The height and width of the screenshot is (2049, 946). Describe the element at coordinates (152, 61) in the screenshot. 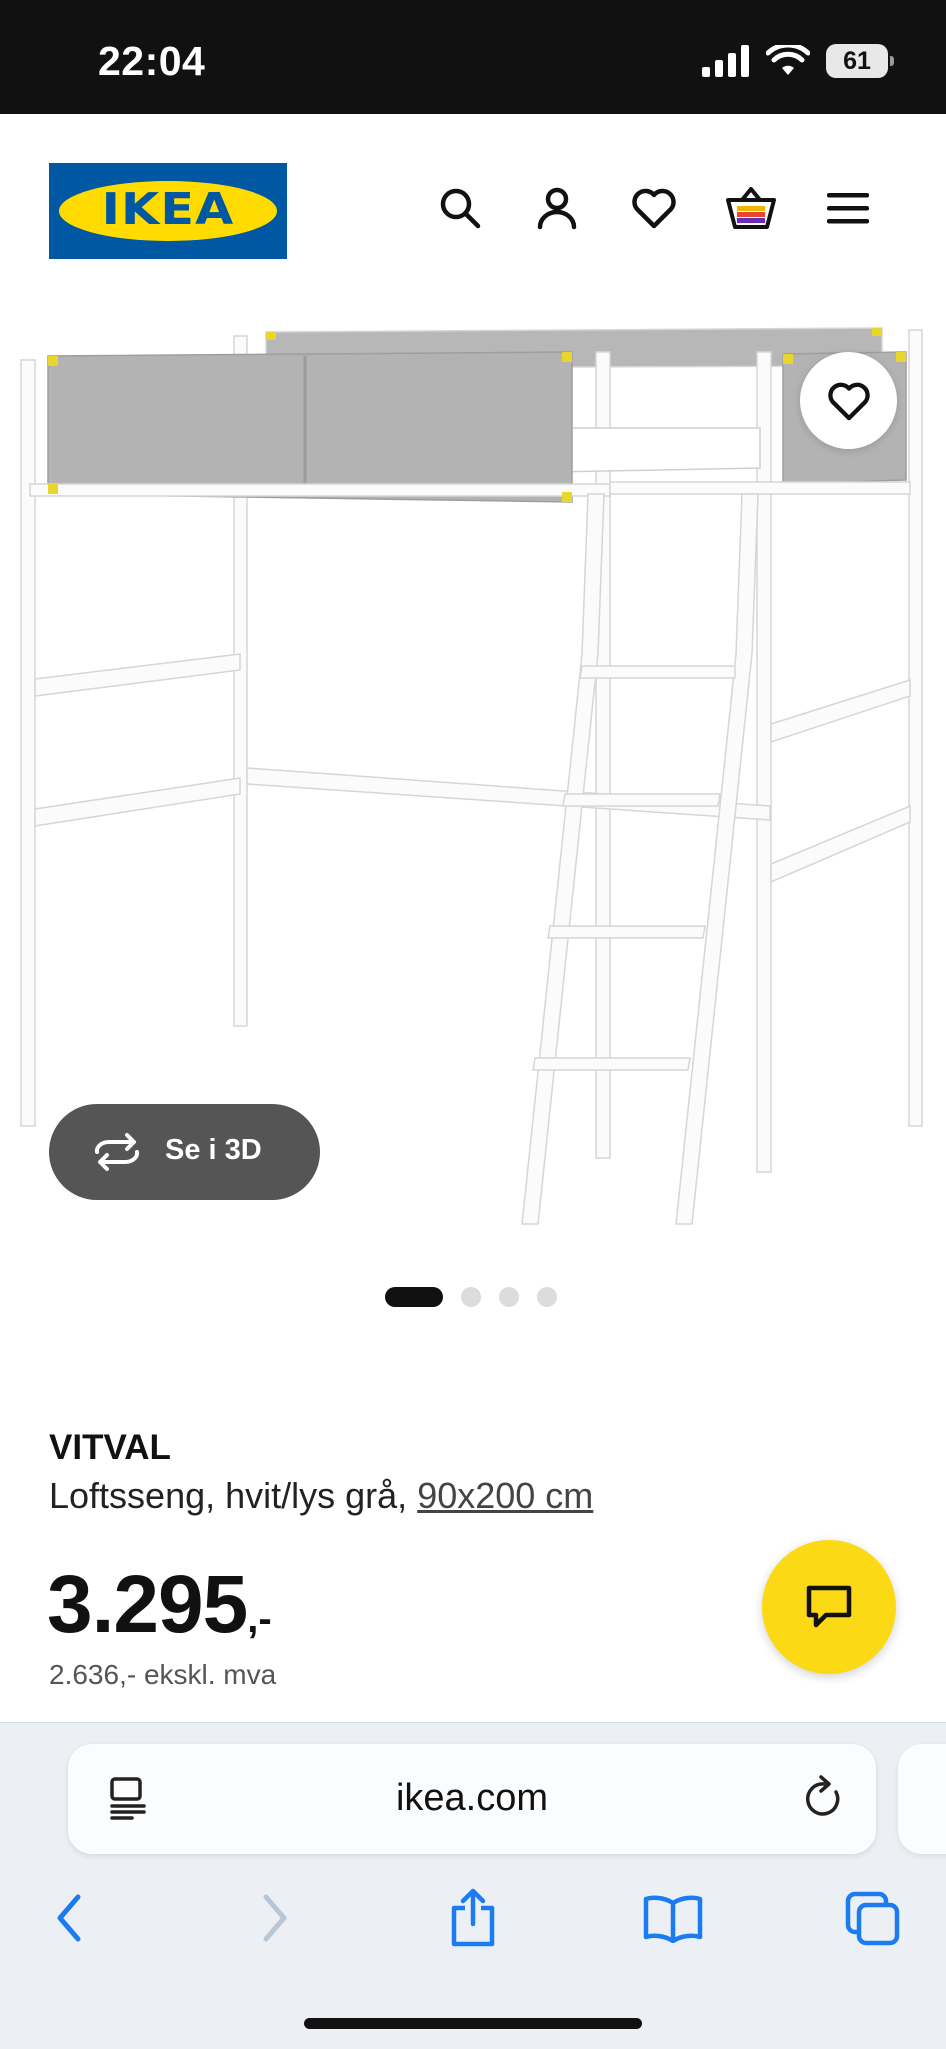

I see `status-time: 22:04` at that location.